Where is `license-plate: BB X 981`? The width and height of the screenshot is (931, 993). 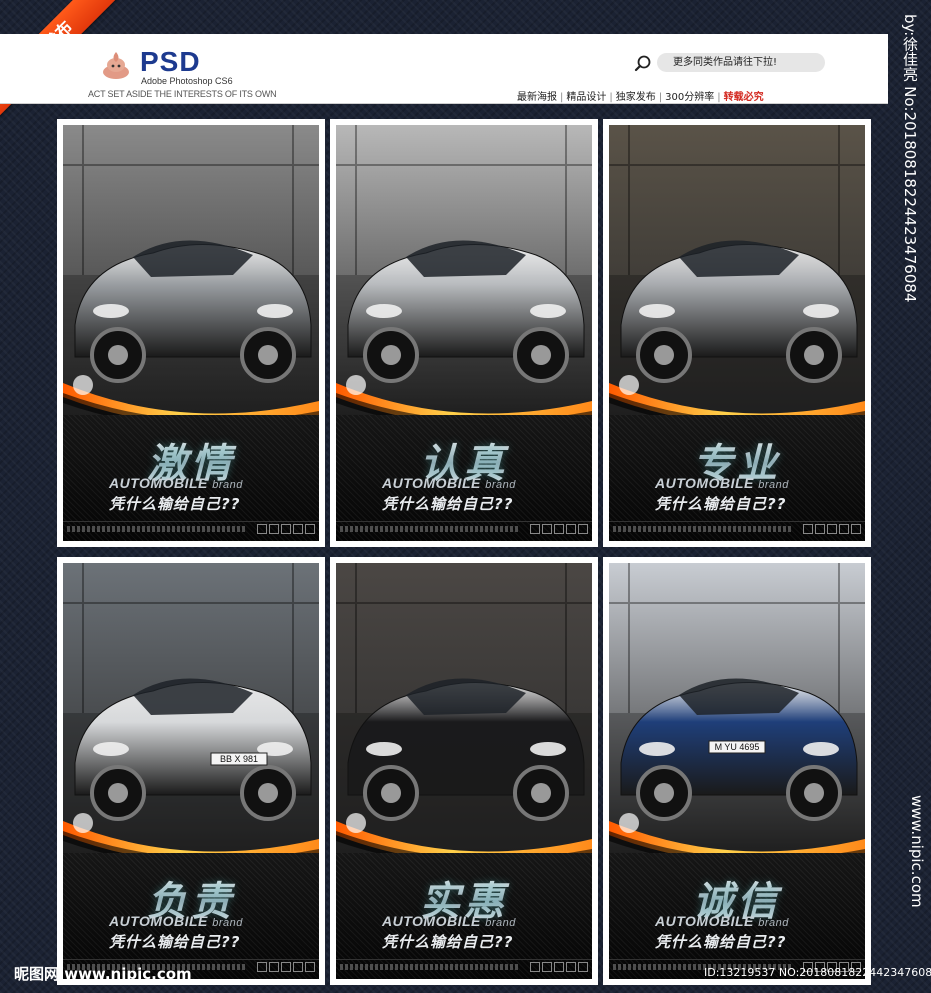
license-plate: BB X 981 is located at coordinates (239, 759).